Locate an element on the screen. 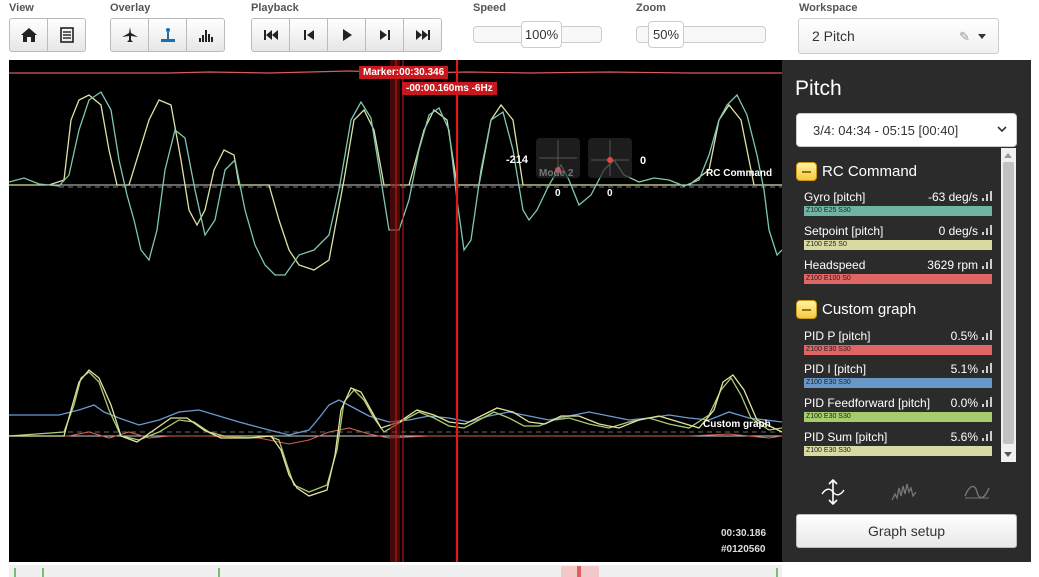 This screenshot has height=577, width=1039. scroll-thumb is located at coordinates (1008, 303).